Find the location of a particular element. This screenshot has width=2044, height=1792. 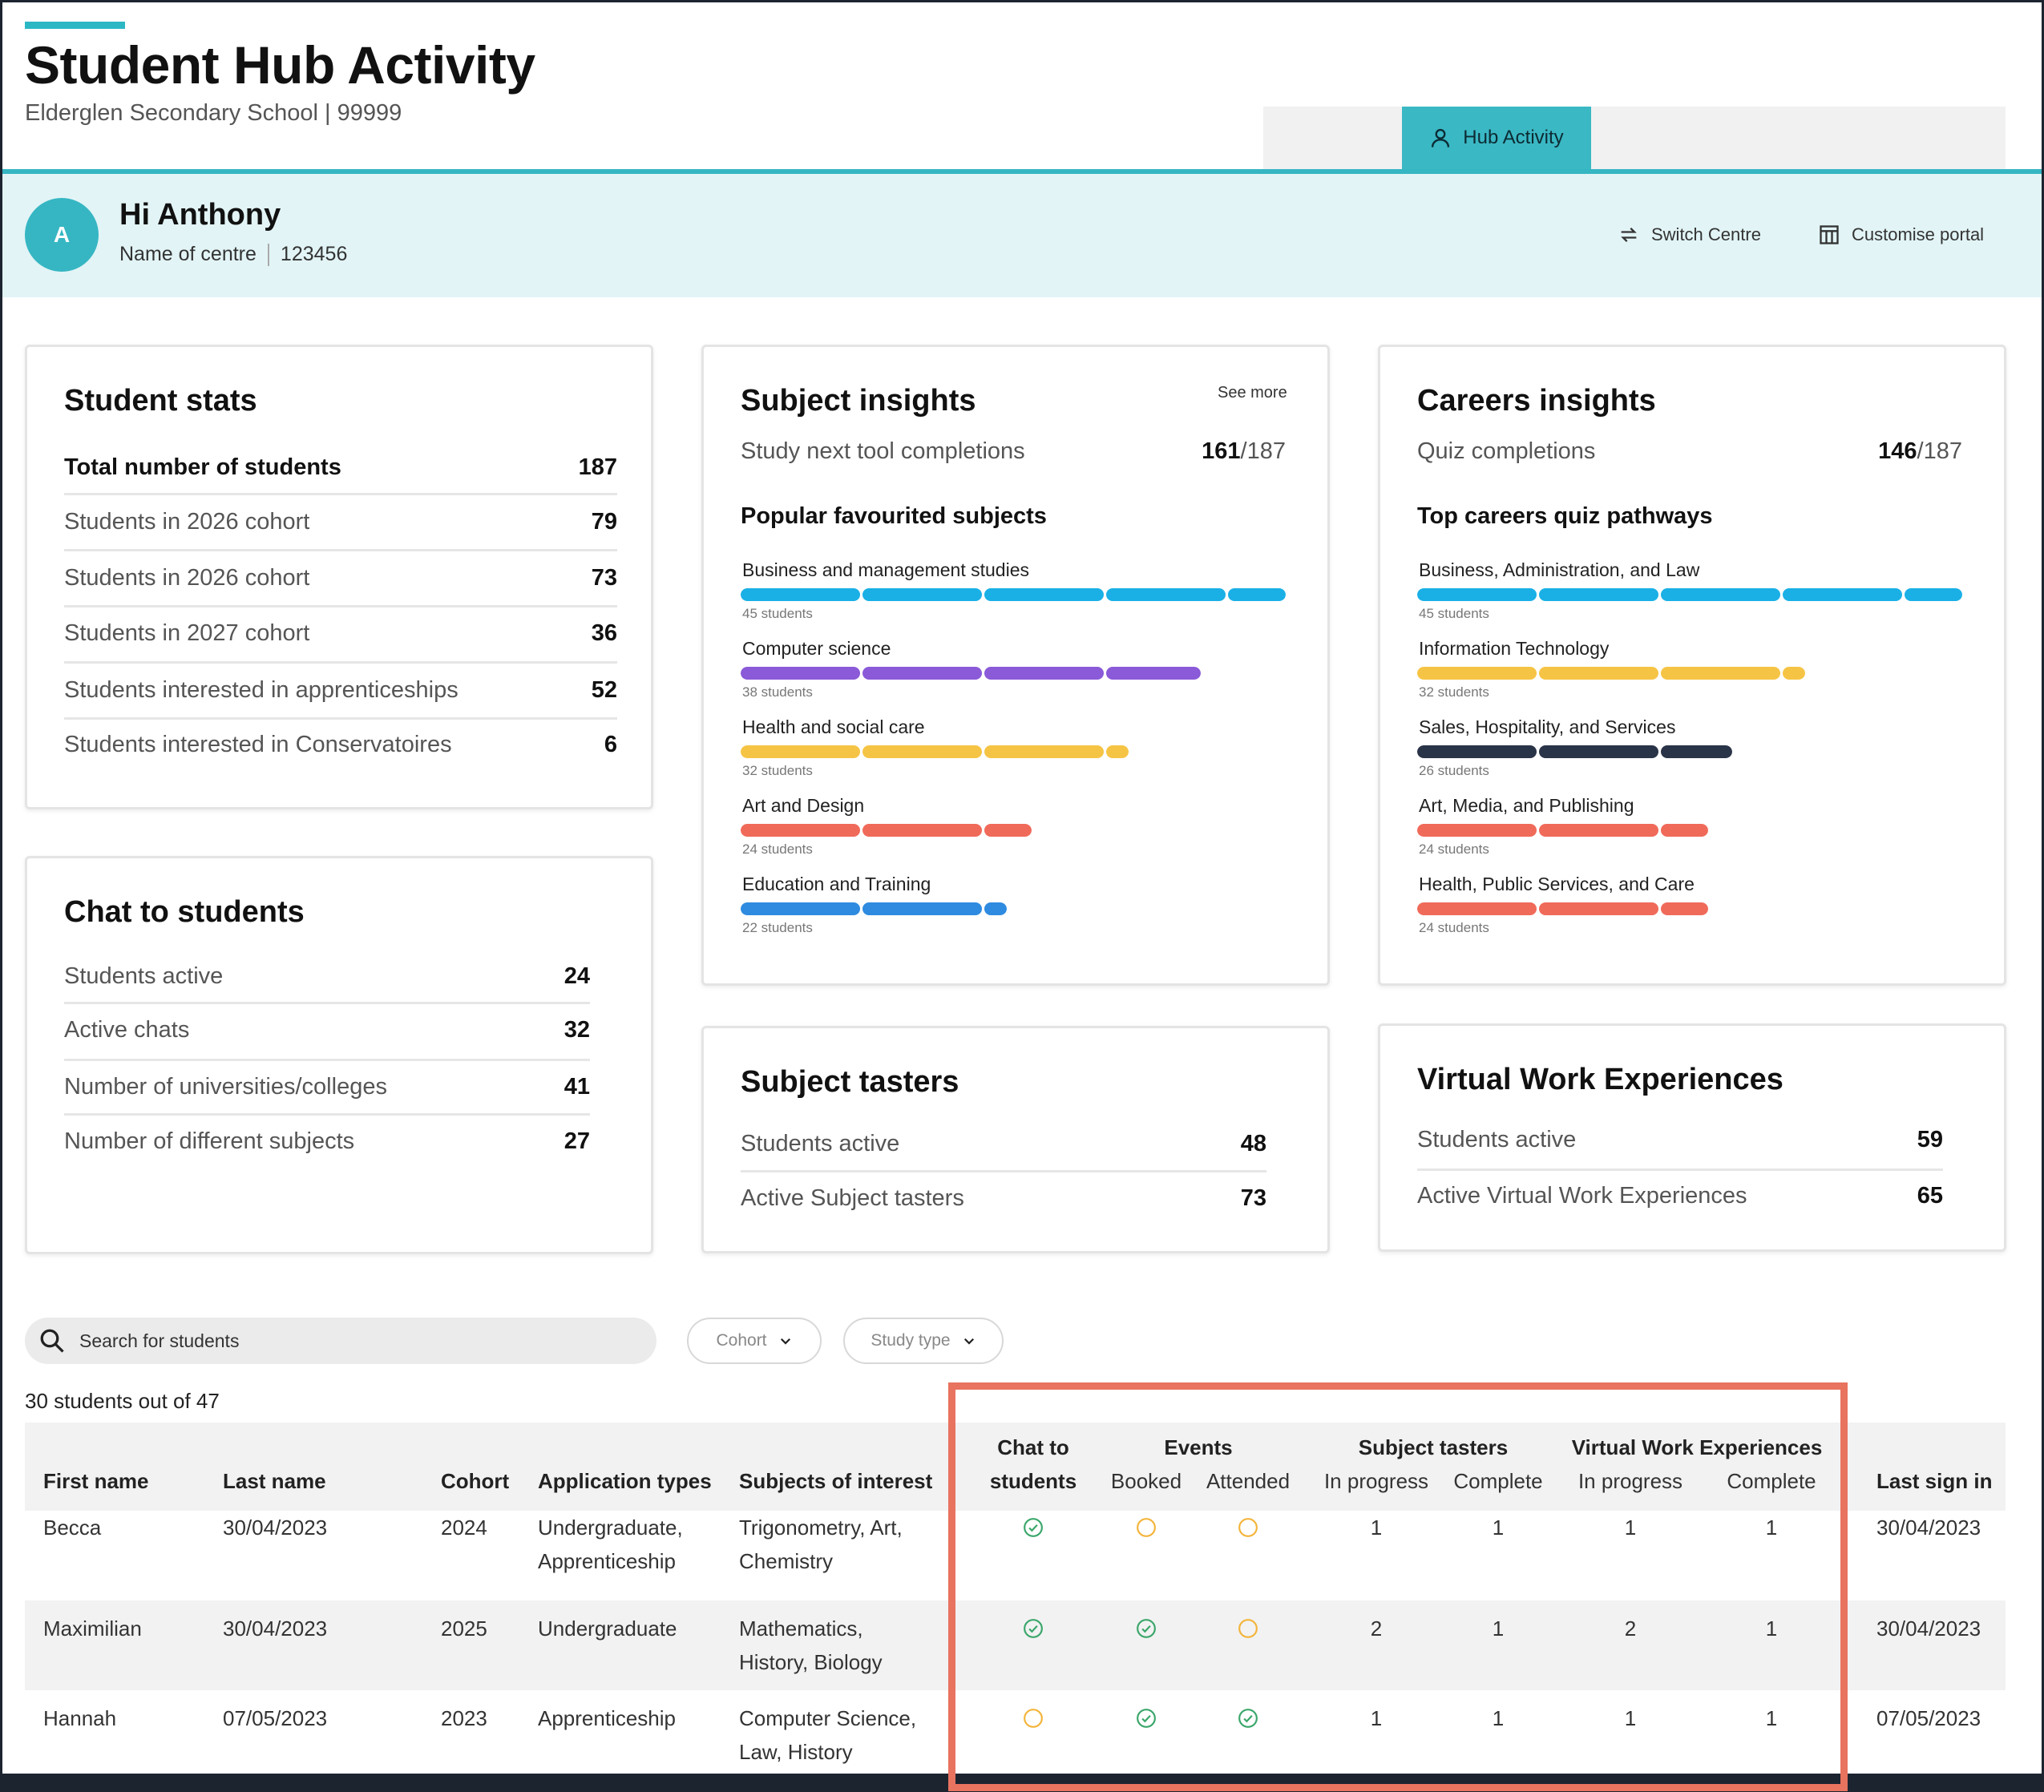

career-bar-label: Health, Public Services, and Care is located at coordinates (1557, 884).